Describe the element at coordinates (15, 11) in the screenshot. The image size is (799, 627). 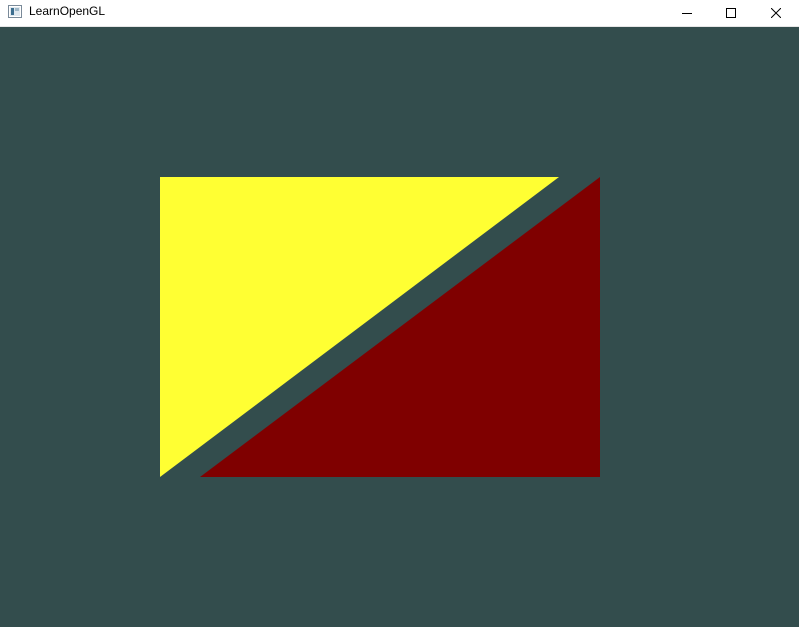
I see `app-icon` at that location.